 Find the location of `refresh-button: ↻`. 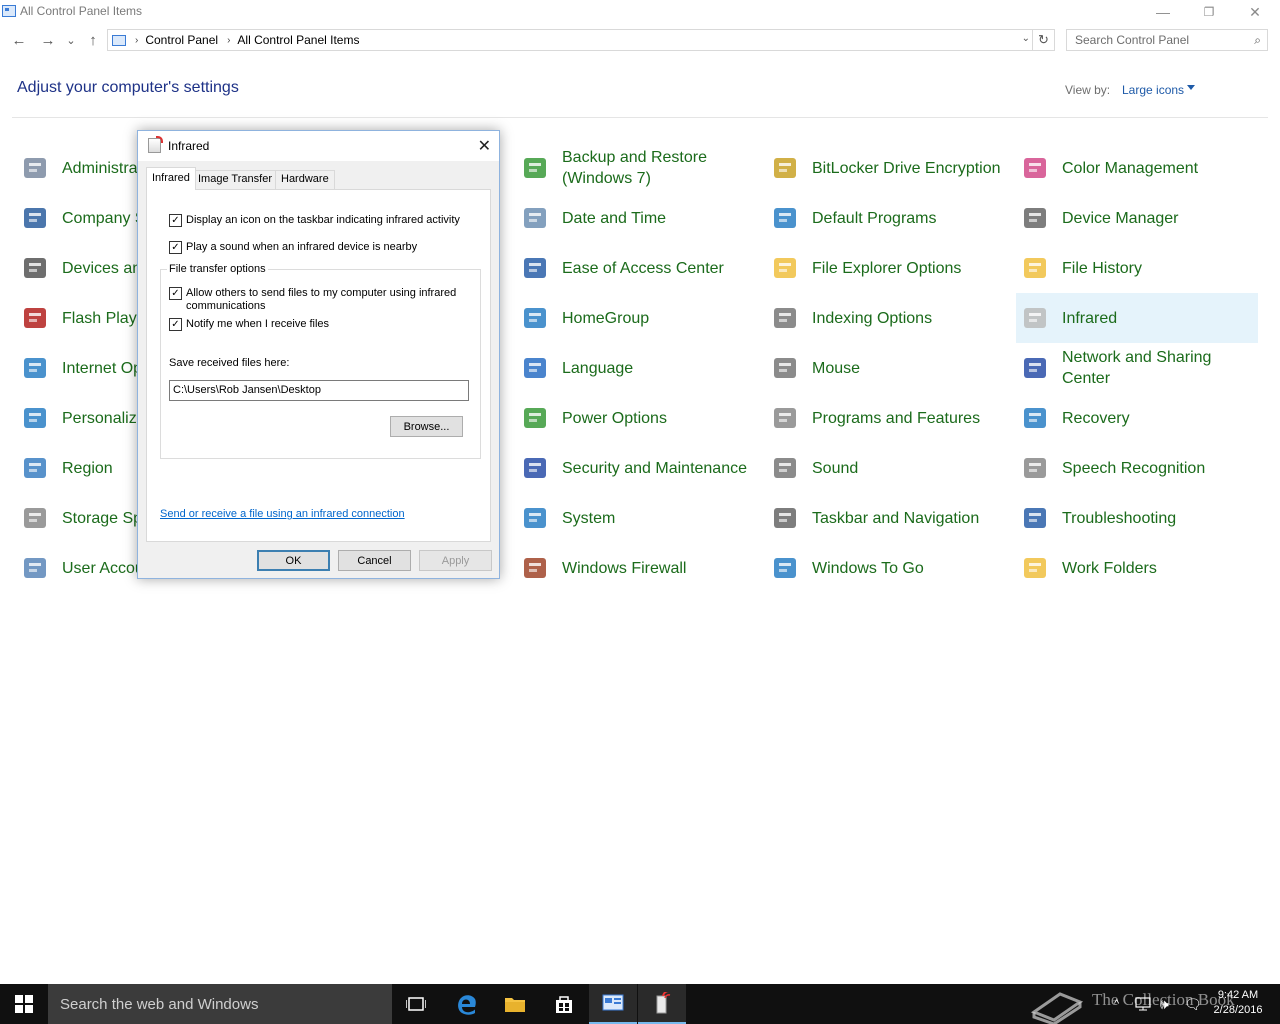

refresh-button: ↻ is located at coordinates (1044, 40).